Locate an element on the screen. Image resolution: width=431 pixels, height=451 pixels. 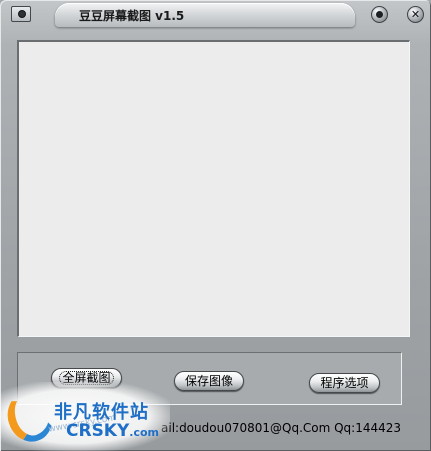
contact-info: ail:doudou070801@Qq.Com Qq:144423 is located at coordinates (281, 428).